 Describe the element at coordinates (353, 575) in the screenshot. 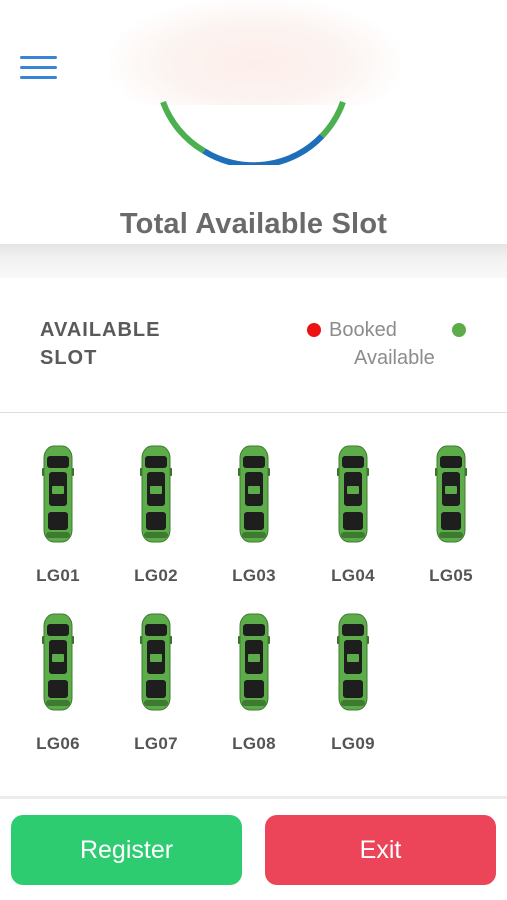

I see `slot-label: LG04` at that location.